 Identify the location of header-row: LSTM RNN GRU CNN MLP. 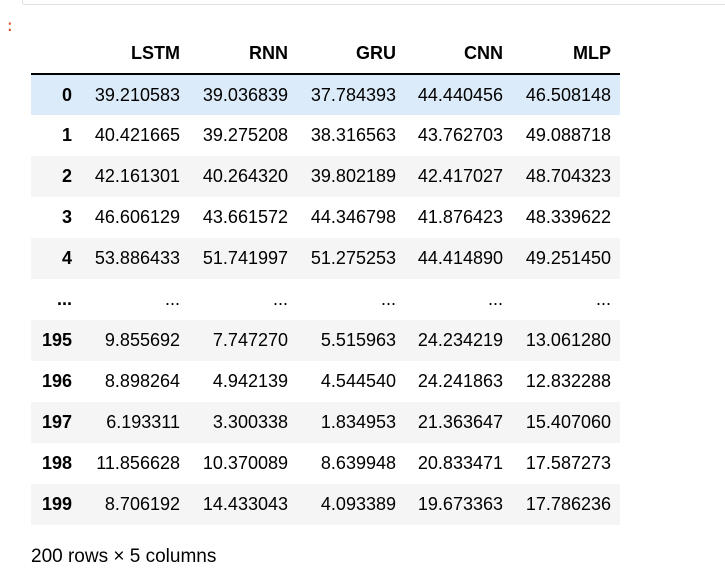
(325, 54).